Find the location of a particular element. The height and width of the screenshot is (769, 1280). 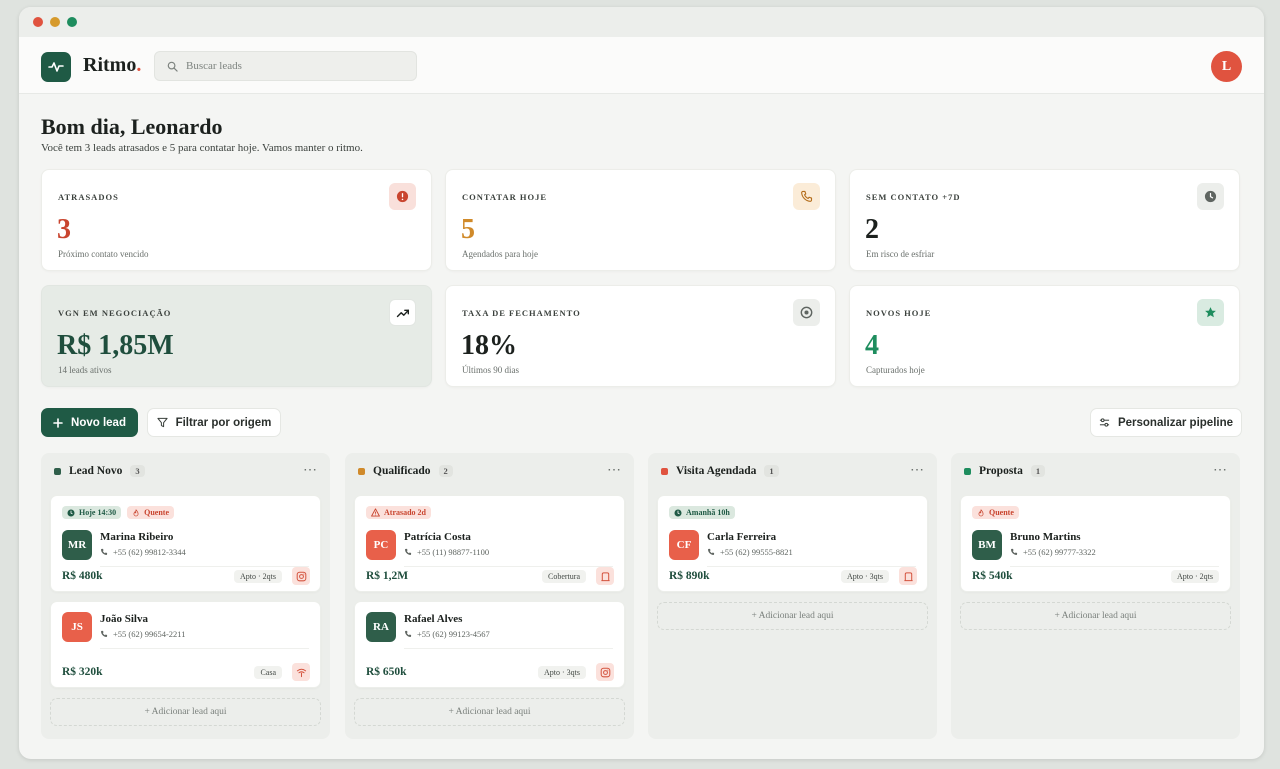

minimize-window-button is located at coordinates (55, 22).